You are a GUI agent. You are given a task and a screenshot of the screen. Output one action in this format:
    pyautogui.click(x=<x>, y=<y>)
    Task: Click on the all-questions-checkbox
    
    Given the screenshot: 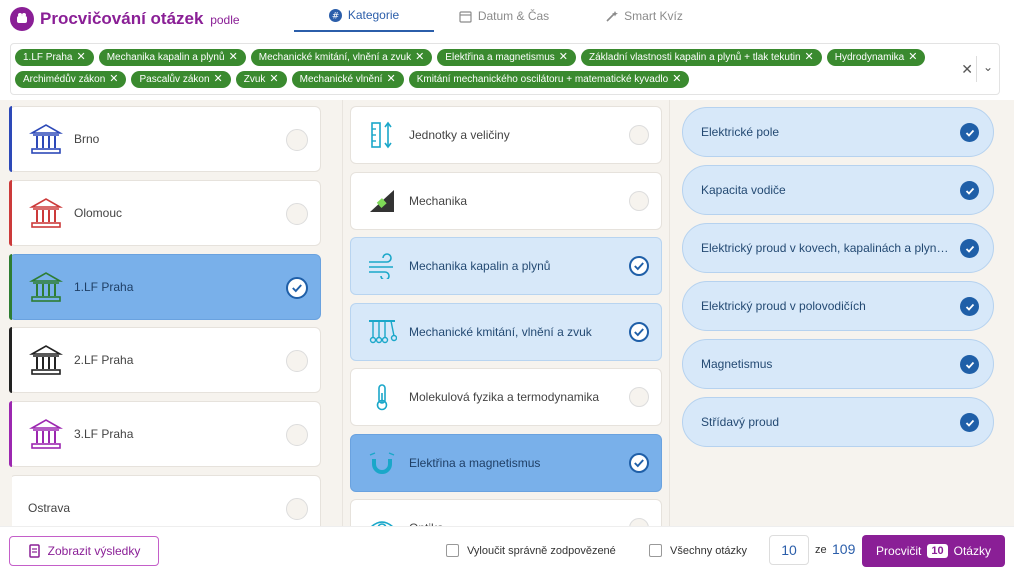 What is the action you would take?
    pyautogui.click(x=655, y=550)
    